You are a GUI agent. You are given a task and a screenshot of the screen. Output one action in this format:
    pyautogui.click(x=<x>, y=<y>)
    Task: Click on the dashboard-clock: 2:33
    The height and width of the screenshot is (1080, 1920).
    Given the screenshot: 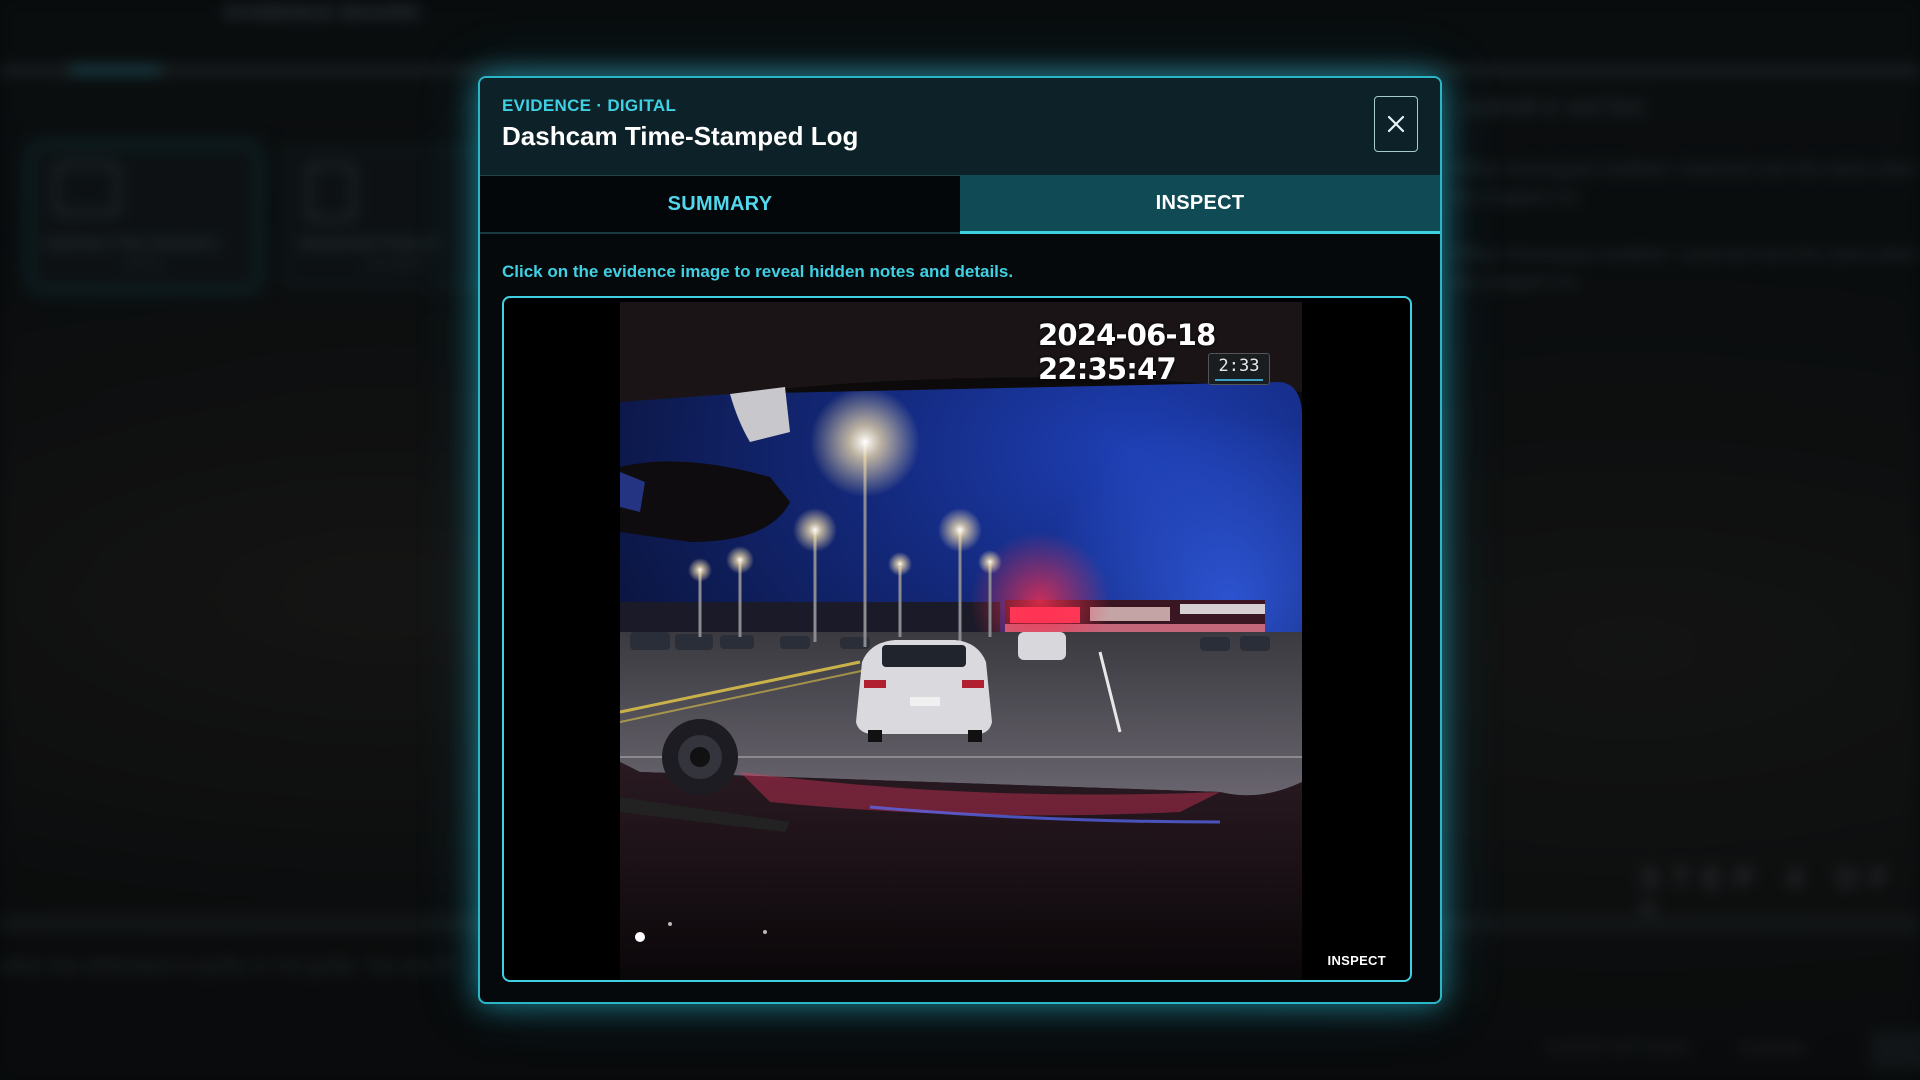 What is the action you would take?
    pyautogui.click(x=1239, y=369)
    